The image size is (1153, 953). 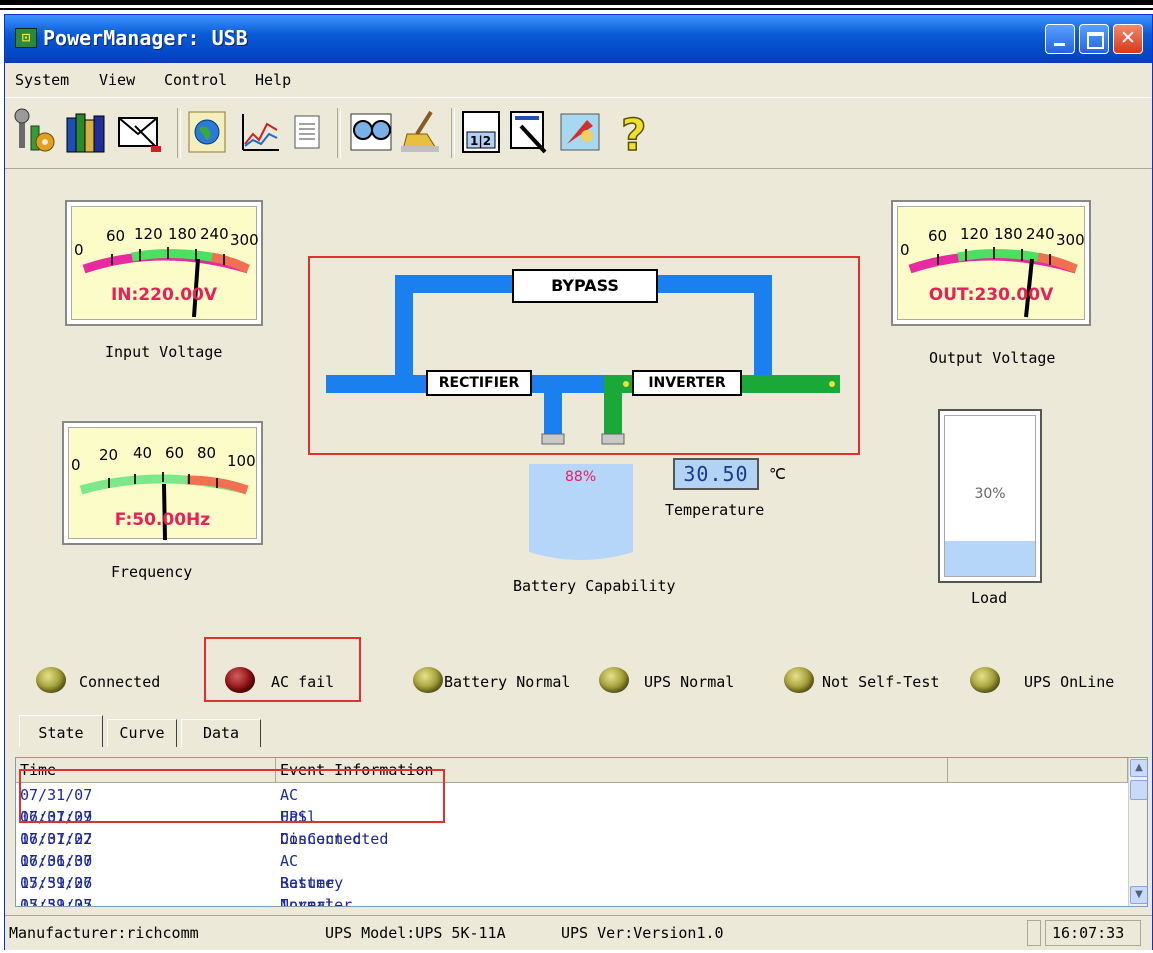 I want to click on menu-view: View, so click(x=117, y=80).